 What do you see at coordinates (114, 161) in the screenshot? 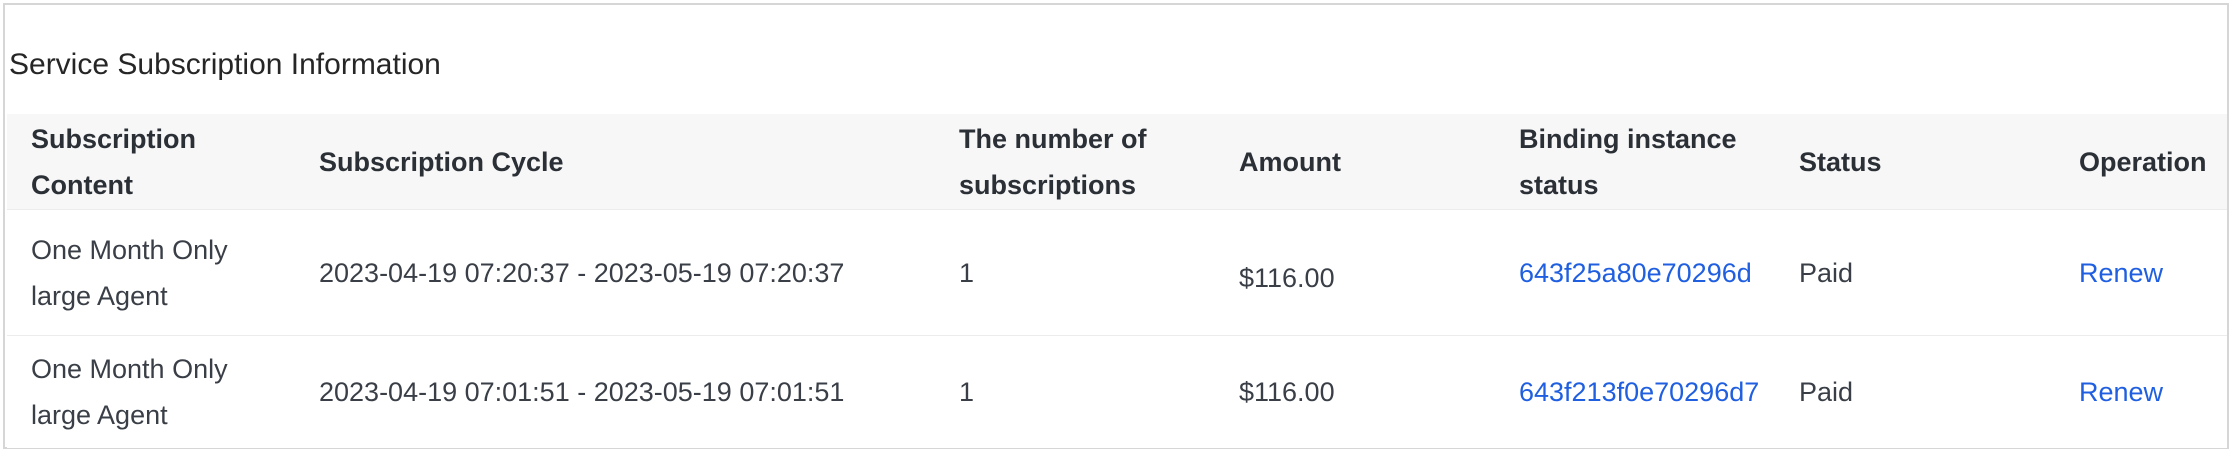
I see `column-header-subscription-content: Subscription Content` at bounding box center [114, 161].